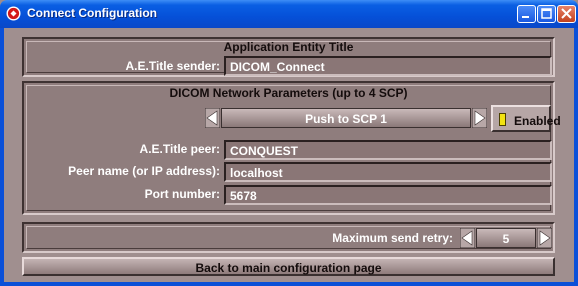 This screenshot has height=286, width=578. I want to click on ae-title-heading: Application Entity Title, so click(288, 47).